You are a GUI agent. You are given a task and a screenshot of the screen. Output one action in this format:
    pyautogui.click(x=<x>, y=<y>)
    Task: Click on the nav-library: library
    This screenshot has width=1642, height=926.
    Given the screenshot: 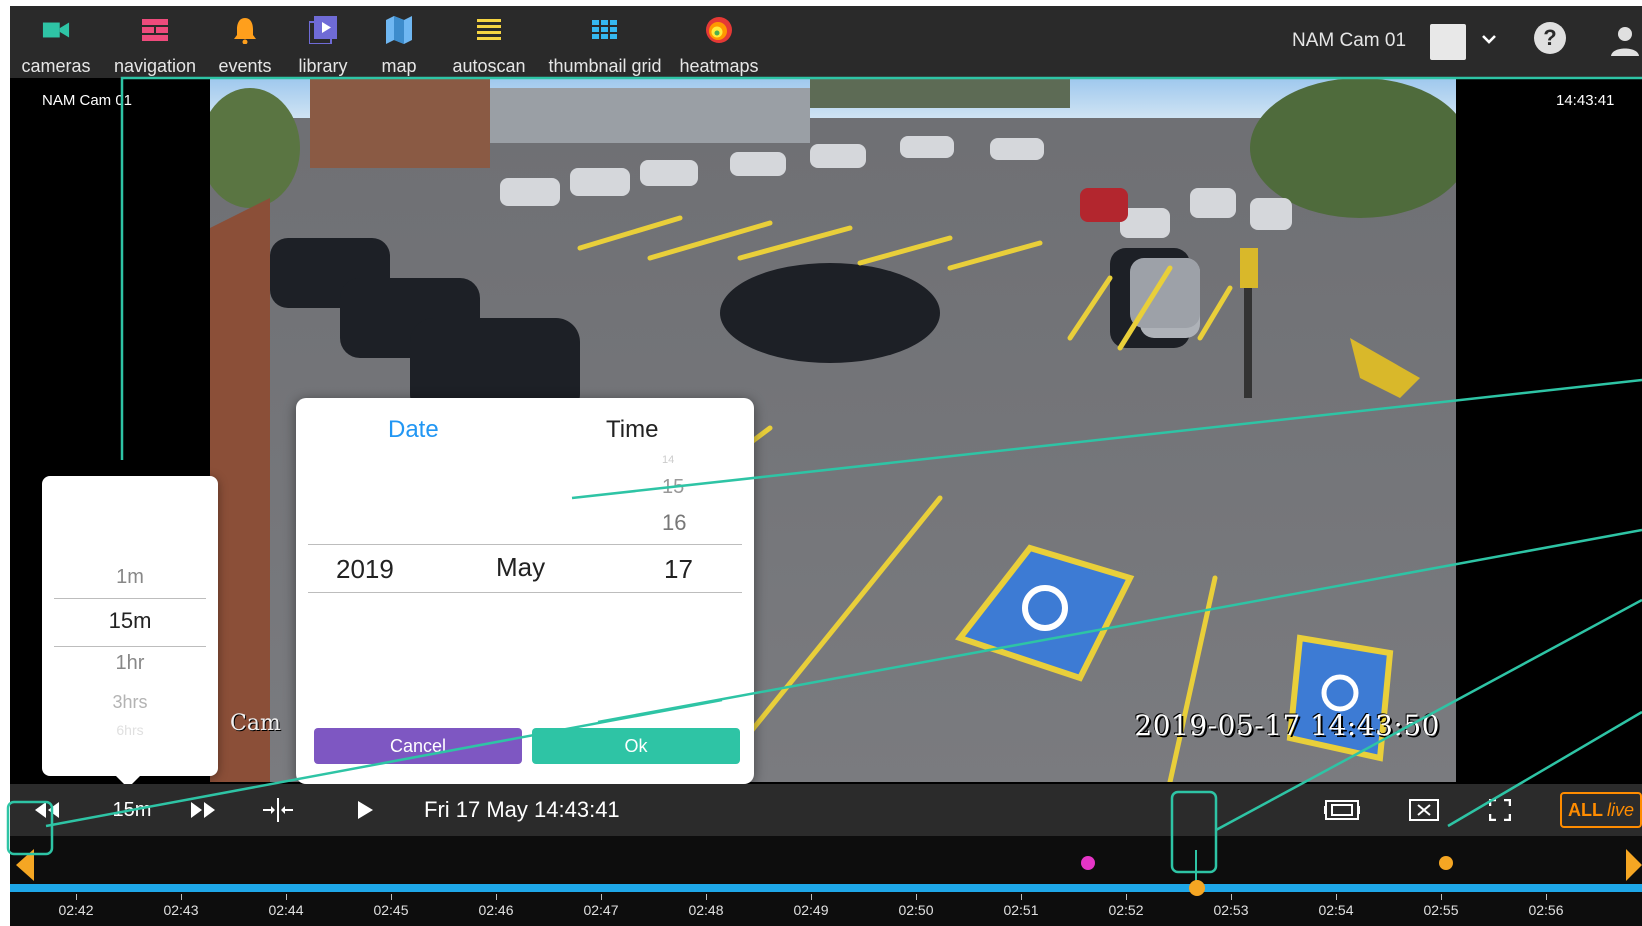 What is the action you would take?
    pyautogui.click(x=323, y=44)
    